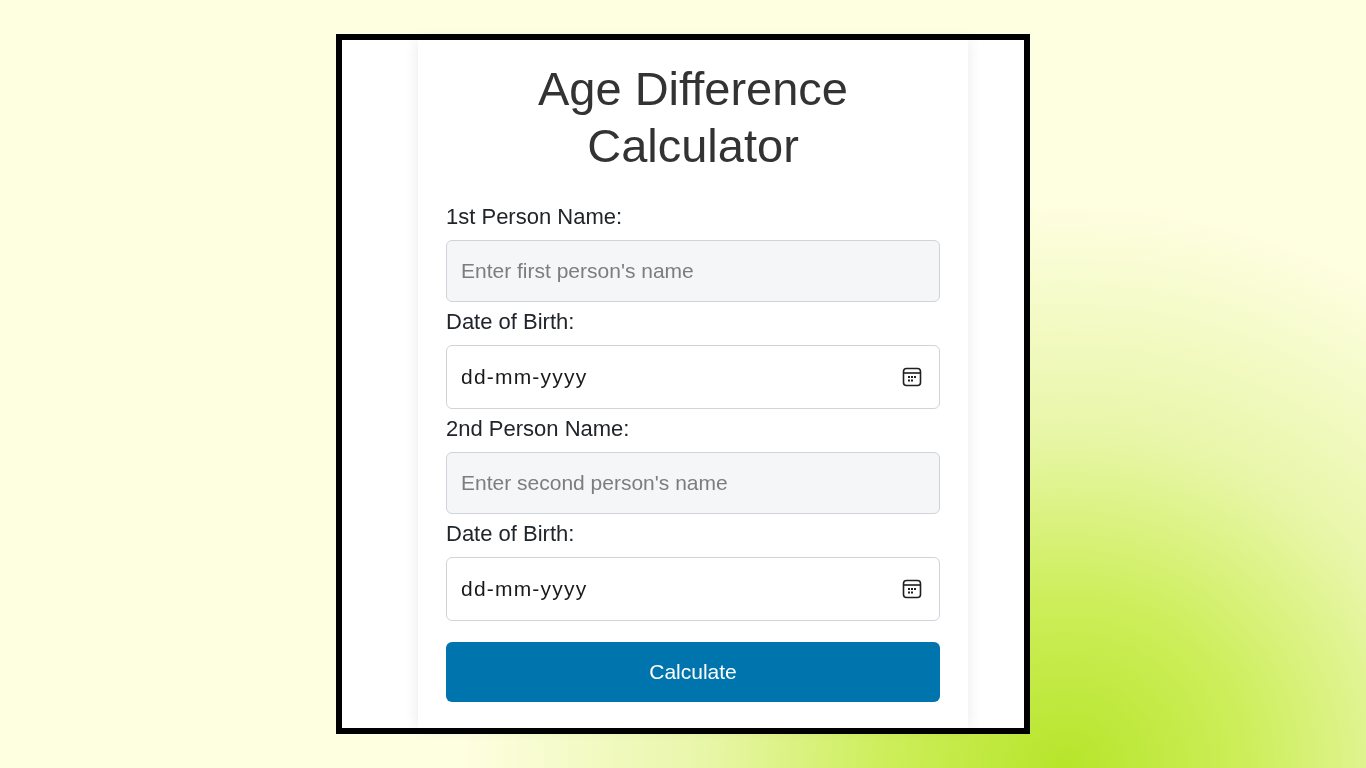  I want to click on page-title: Age Difference Calculator, so click(692, 117).